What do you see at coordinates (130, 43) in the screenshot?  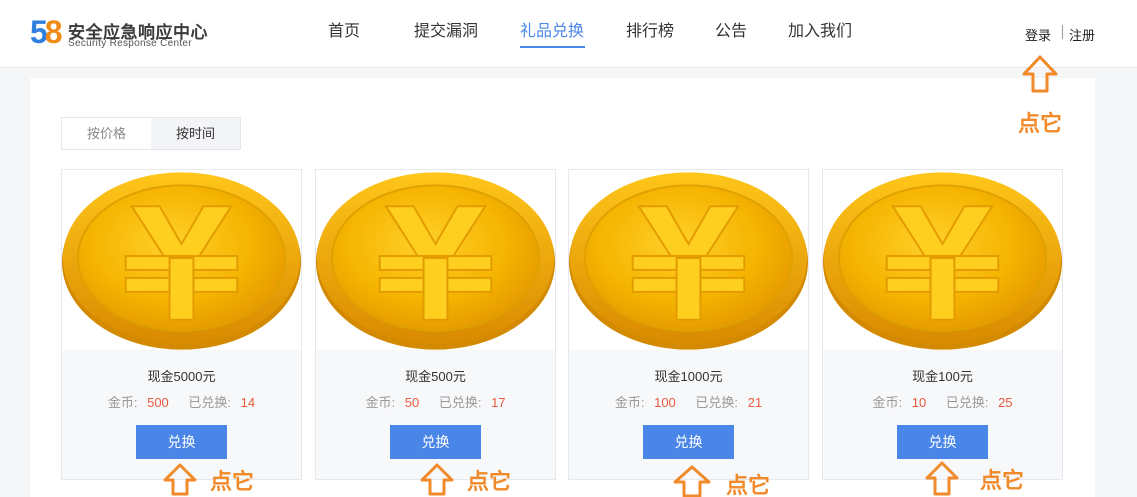 I see `logo-subtitle: Security Response Center` at bounding box center [130, 43].